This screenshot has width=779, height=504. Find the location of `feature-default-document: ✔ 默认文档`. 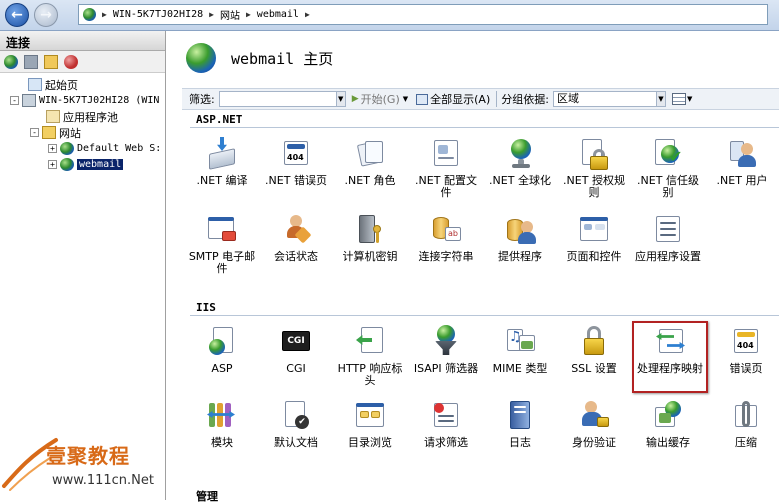

feature-default-document: ✔ 默认文档 is located at coordinates (296, 424).